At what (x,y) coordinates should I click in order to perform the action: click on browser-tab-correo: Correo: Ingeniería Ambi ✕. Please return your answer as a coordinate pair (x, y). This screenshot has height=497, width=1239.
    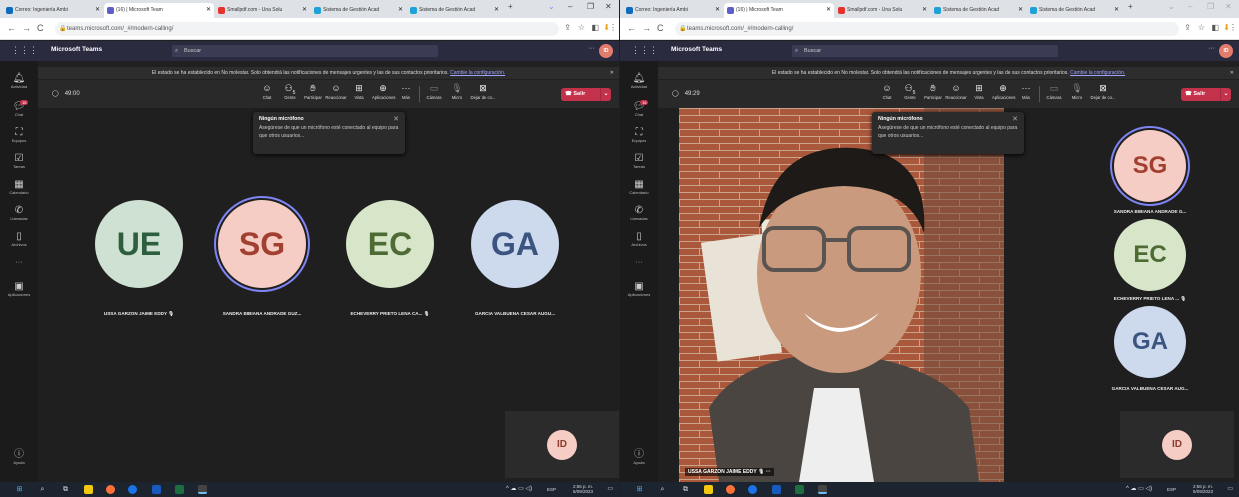
    Looking at the image, I should click on (53, 10).